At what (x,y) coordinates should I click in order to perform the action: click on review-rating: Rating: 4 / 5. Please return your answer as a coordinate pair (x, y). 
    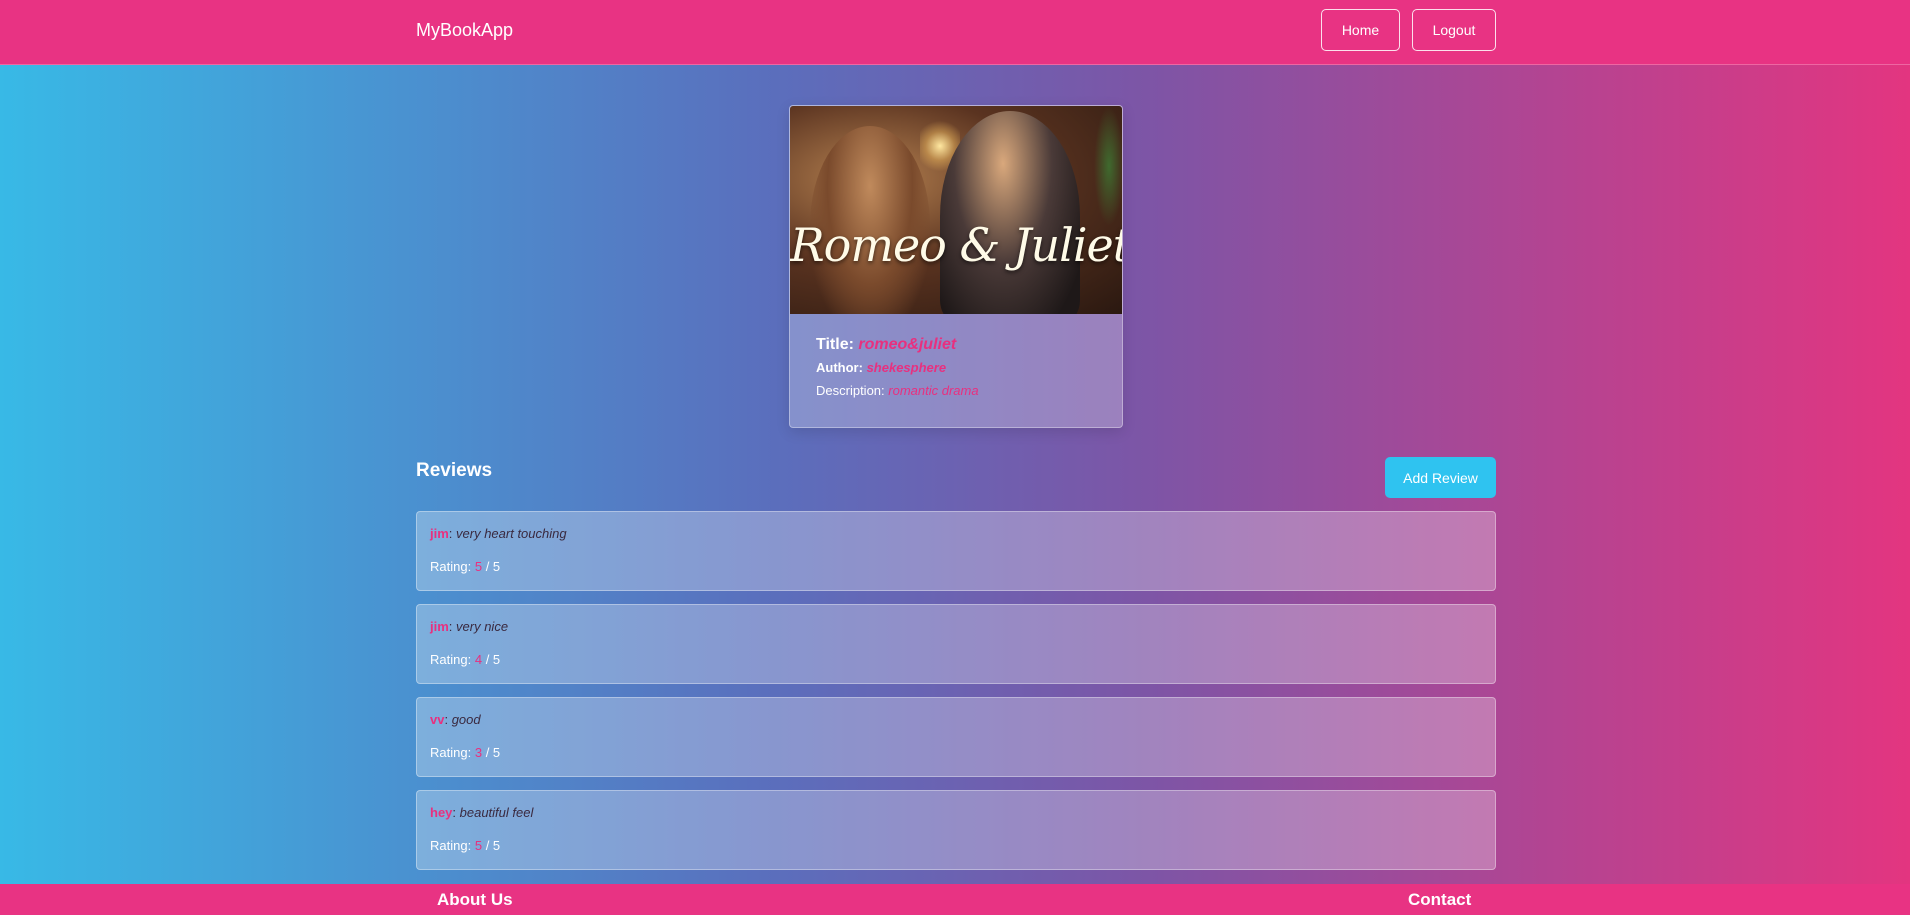
    Looking at the image, I should click on (465, 659).